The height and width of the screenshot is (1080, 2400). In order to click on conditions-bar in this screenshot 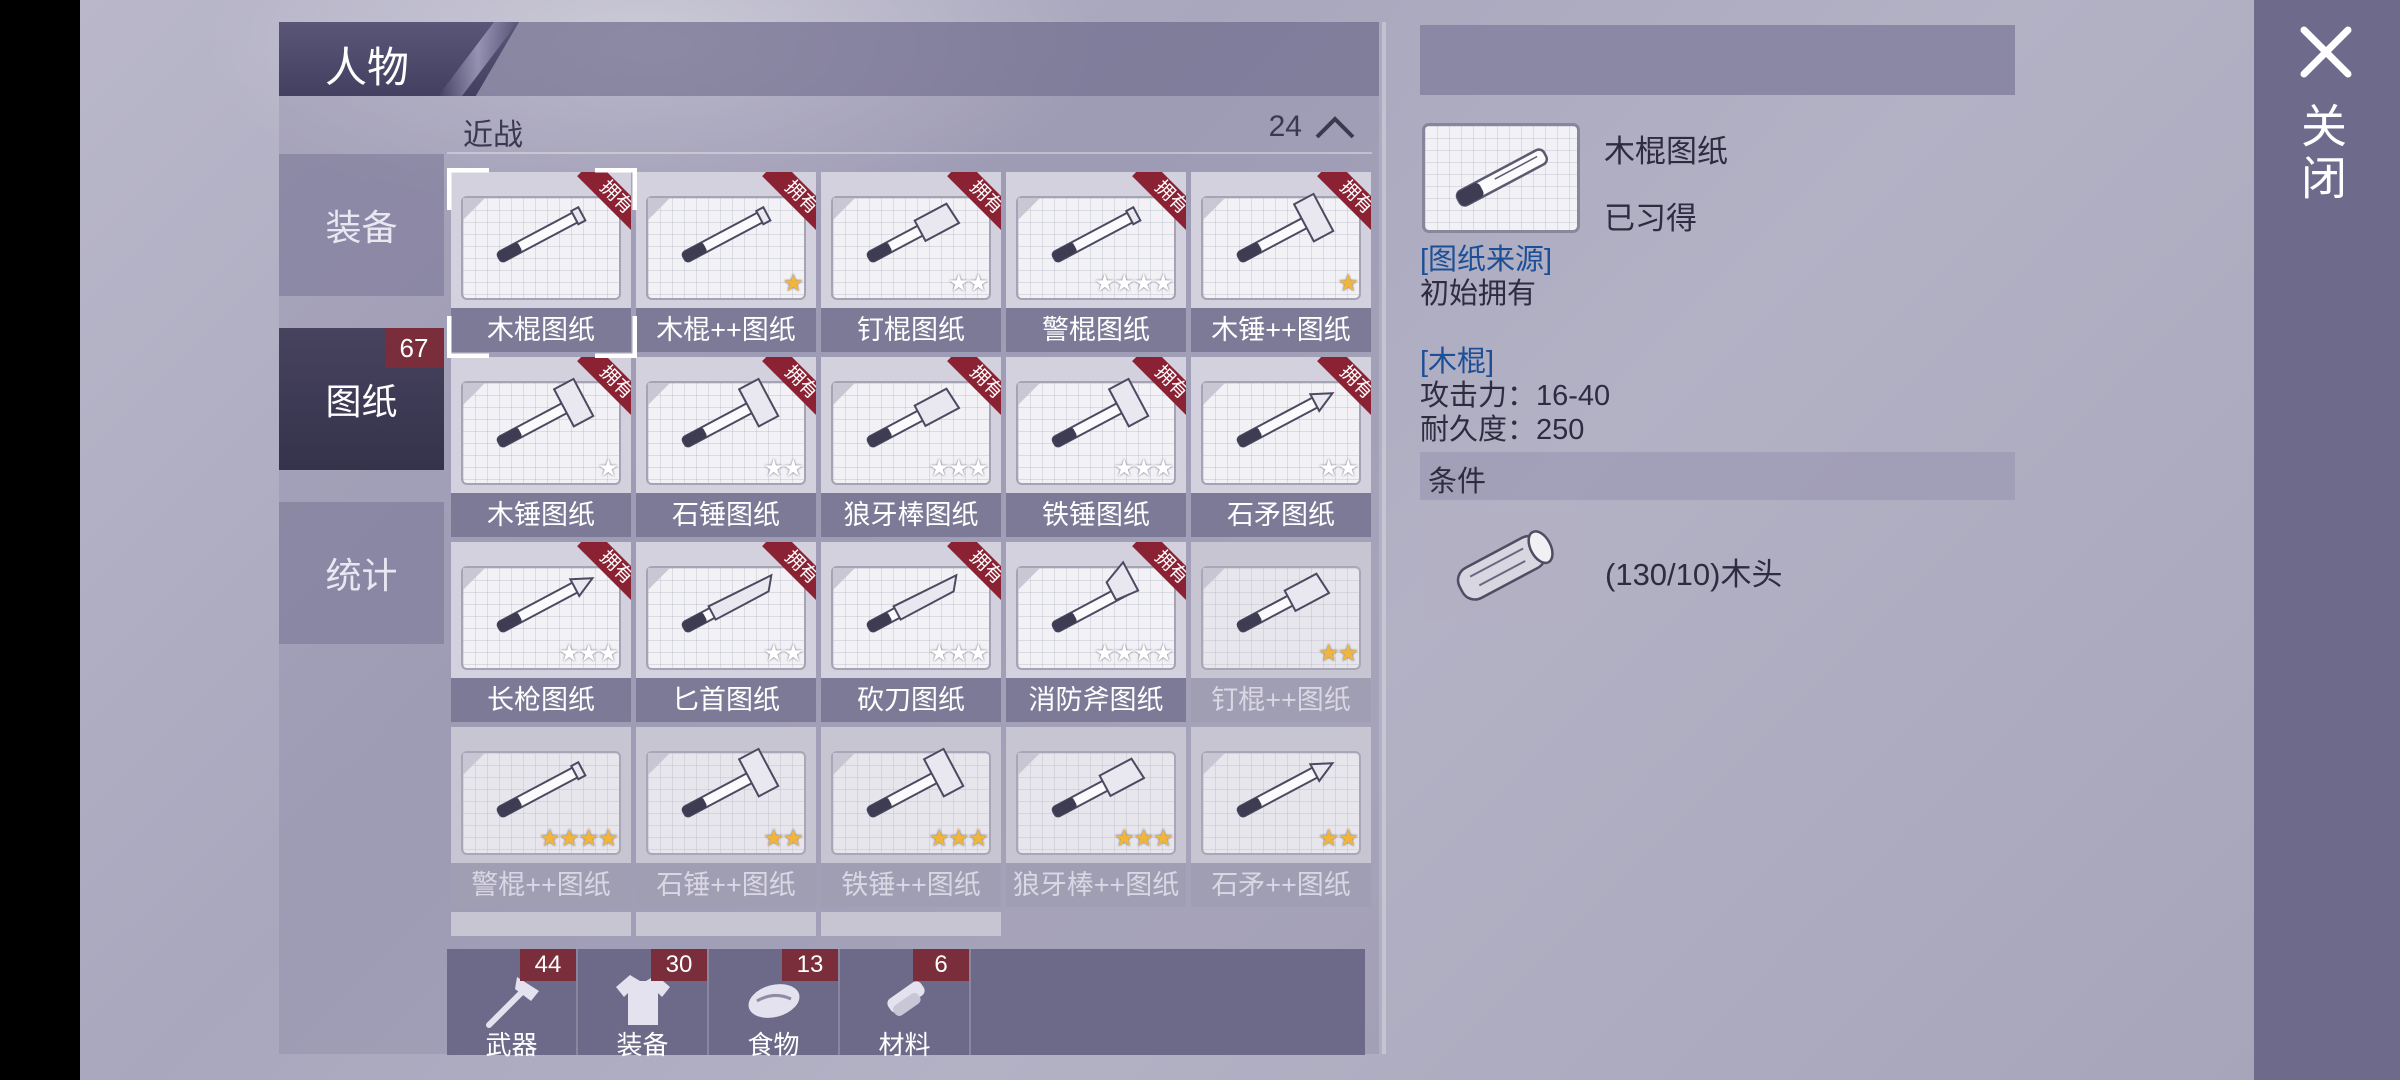, I will do `click(1717, 476)`.